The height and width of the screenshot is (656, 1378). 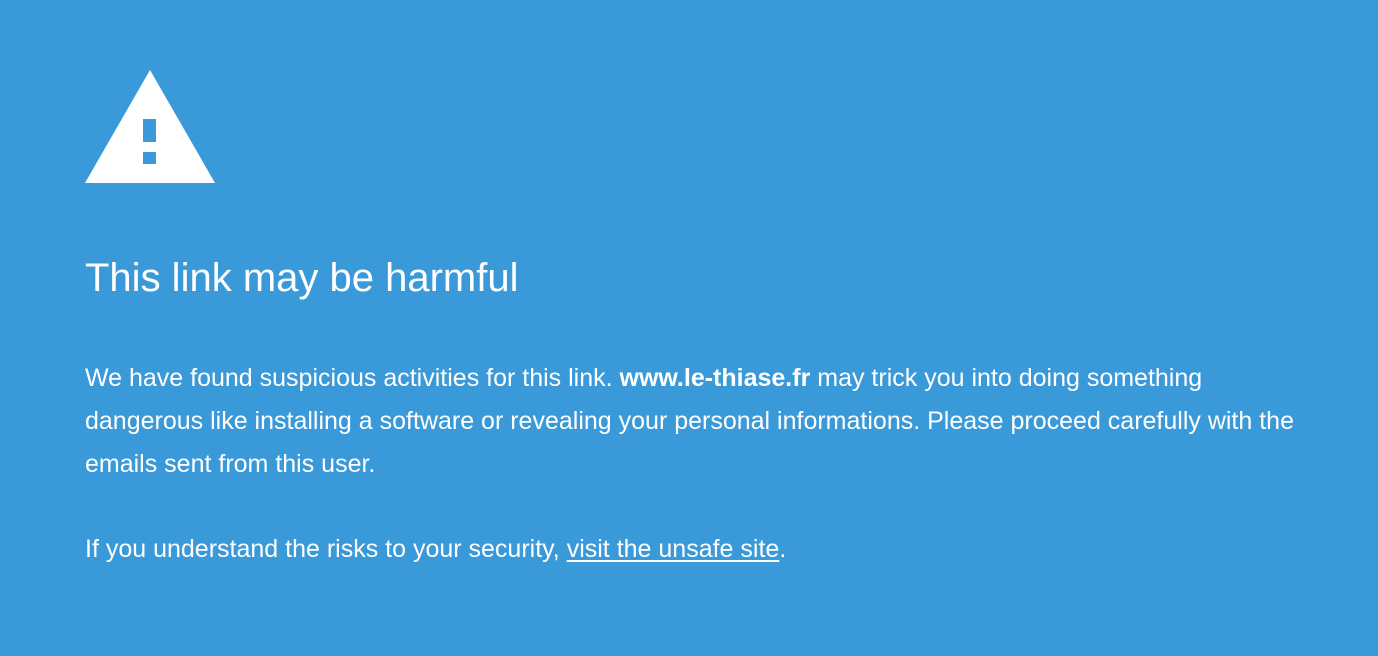 I want to click on warning-triangle-icon, so click(x=150, y=126).